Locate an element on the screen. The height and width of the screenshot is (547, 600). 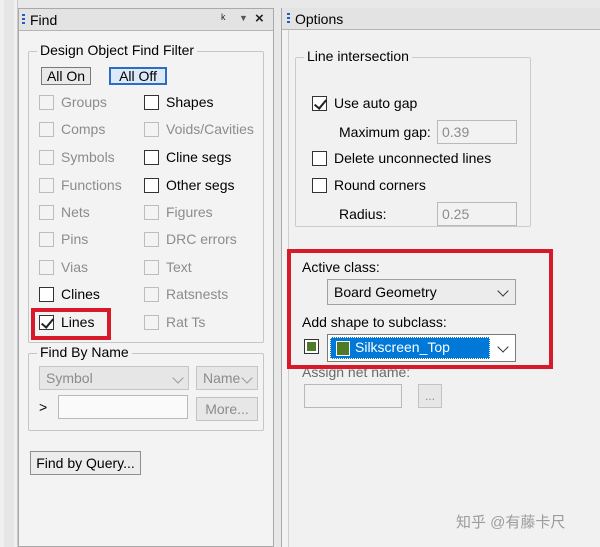
filter-other-segs: Other segs is located at coordinates (189, 185).